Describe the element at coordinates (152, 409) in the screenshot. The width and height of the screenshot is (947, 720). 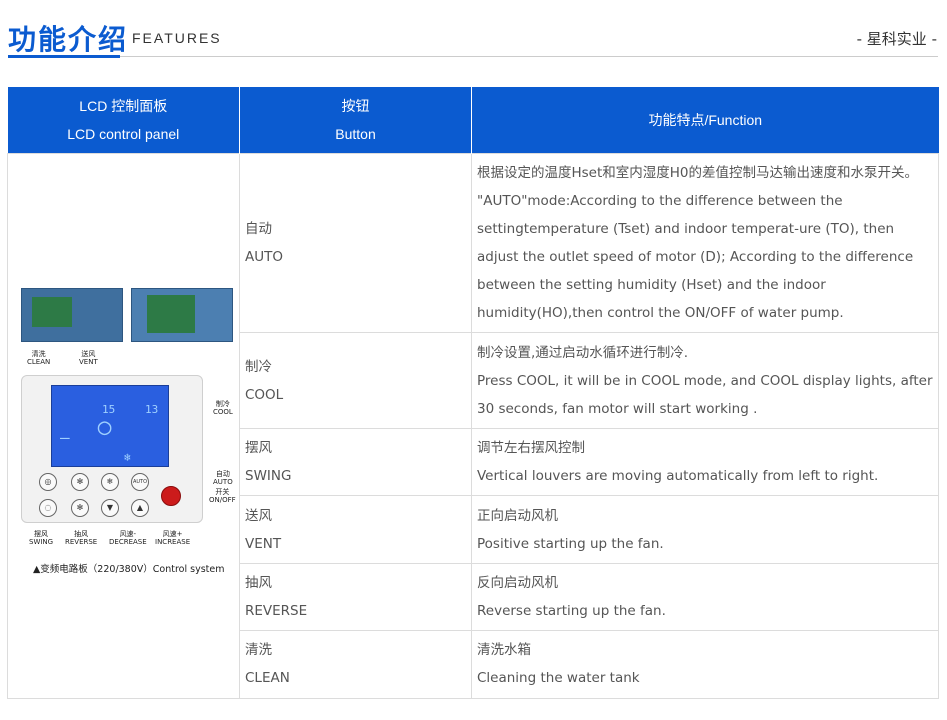
I see `lcd-number: 13` at that location.